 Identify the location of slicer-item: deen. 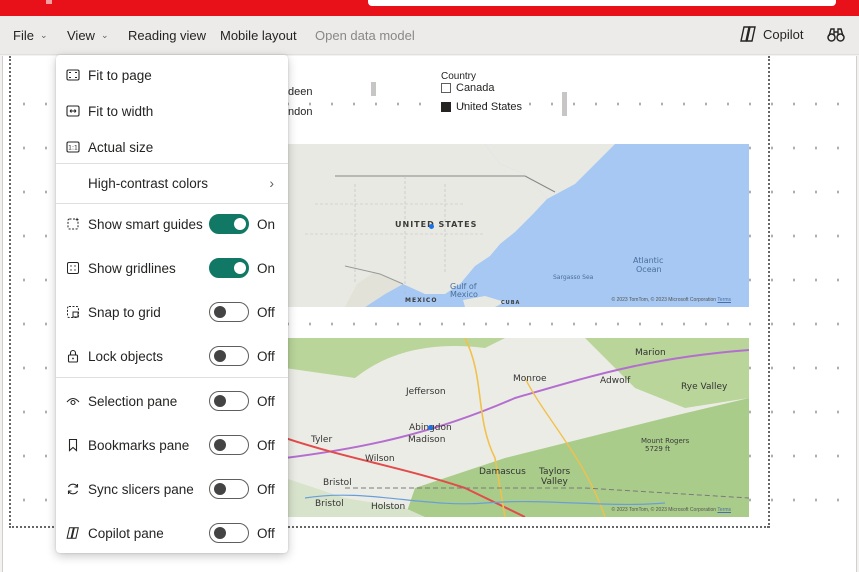
(300, 92).